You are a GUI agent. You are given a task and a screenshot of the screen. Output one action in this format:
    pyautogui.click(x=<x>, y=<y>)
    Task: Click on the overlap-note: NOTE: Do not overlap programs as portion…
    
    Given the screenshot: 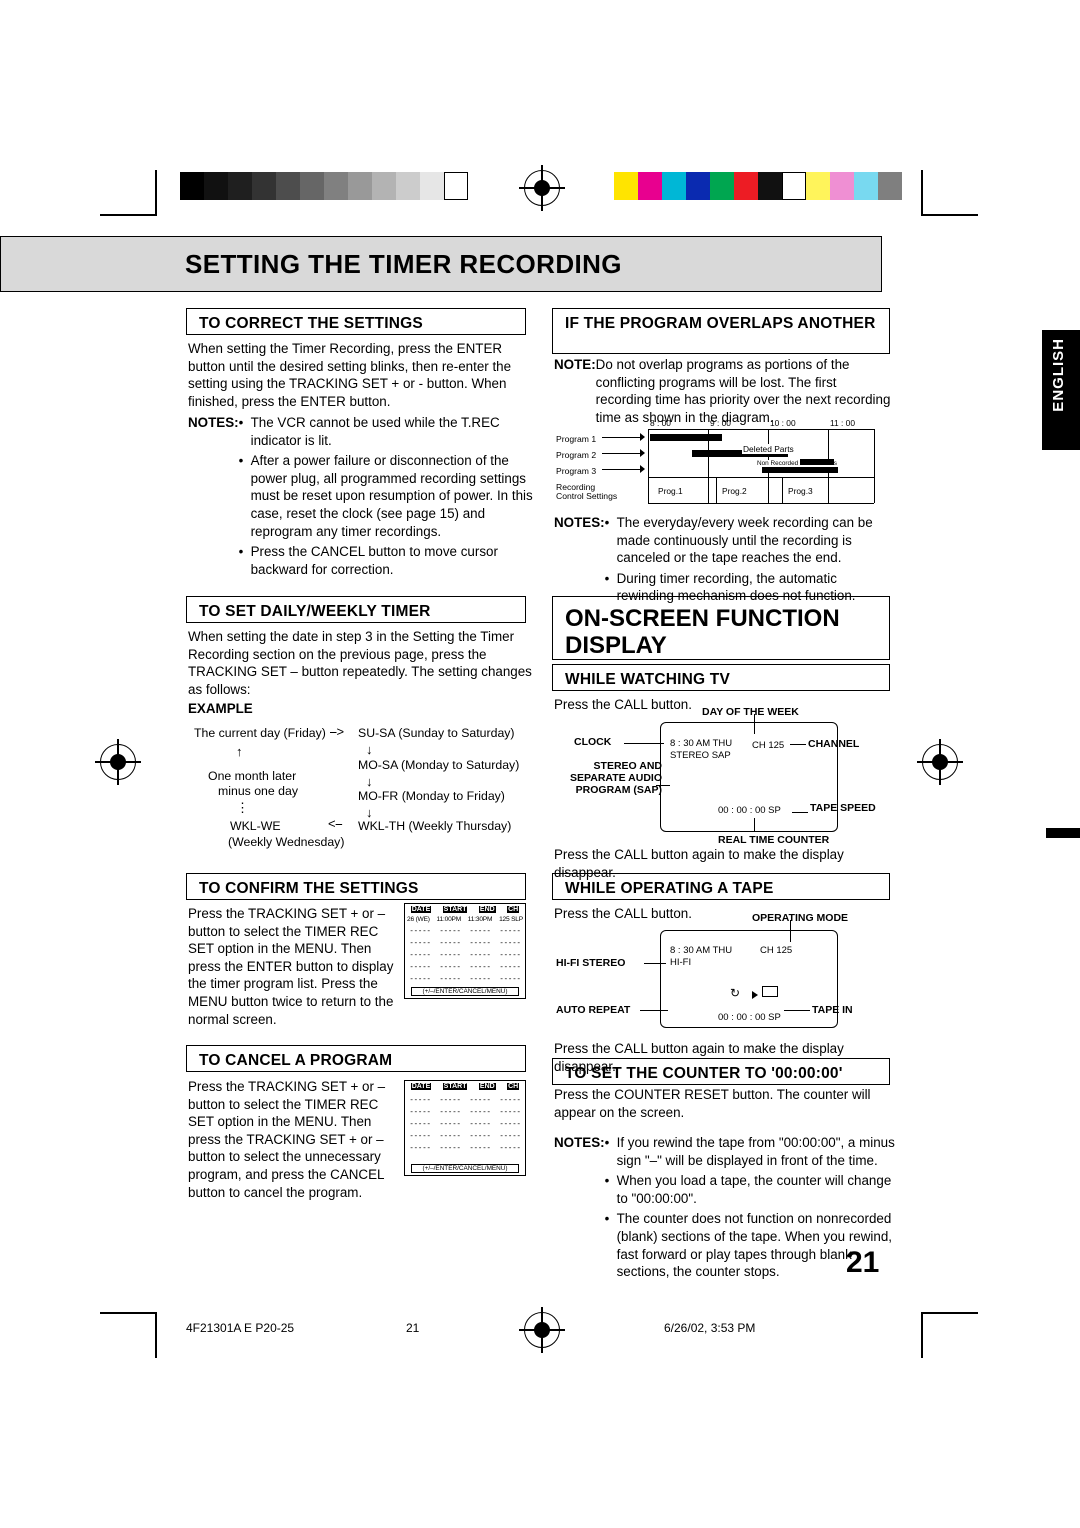 What is the action you would take?
    pyautogui.click(x=724, y=391)
    